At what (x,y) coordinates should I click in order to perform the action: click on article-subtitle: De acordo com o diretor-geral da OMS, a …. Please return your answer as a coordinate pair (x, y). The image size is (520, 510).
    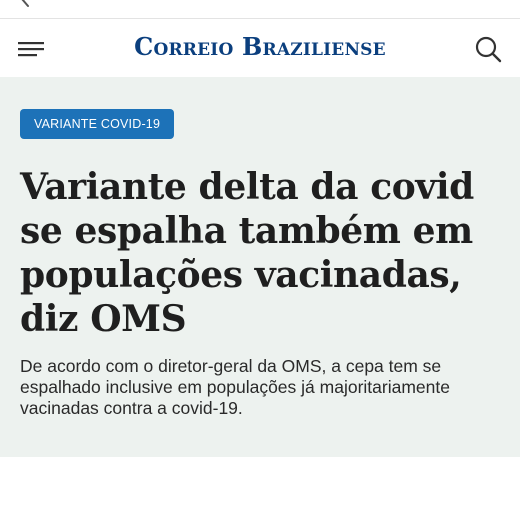
    Looking at the image, I should click on (235, 387).